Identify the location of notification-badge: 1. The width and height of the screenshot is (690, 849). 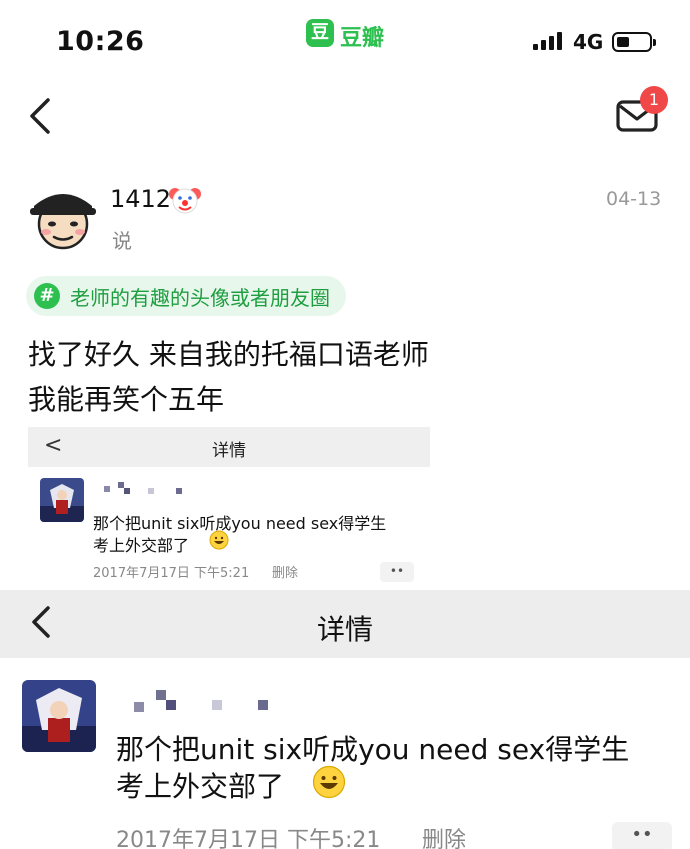
(654, 100).